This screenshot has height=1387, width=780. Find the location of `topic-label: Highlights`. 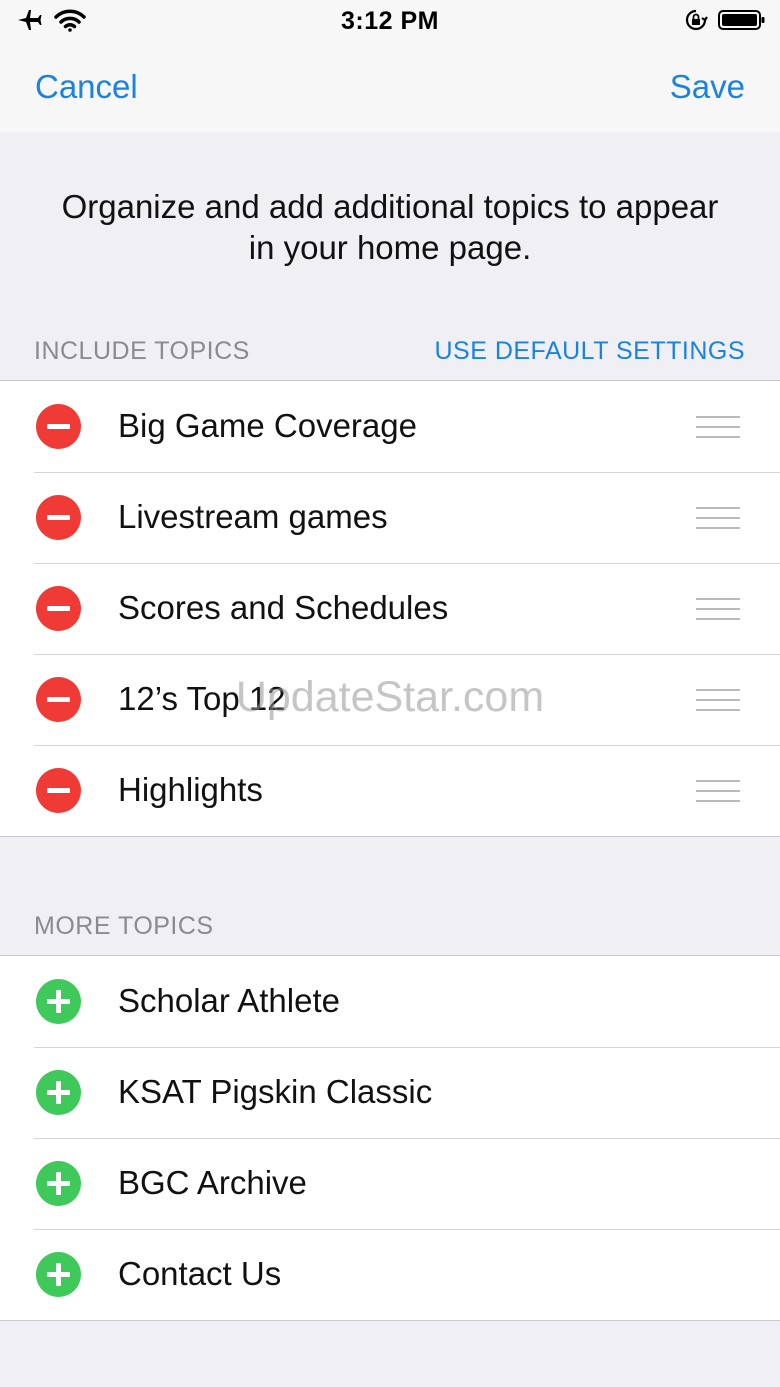

topic-label: Highlights is located at coordinates (190, 789).